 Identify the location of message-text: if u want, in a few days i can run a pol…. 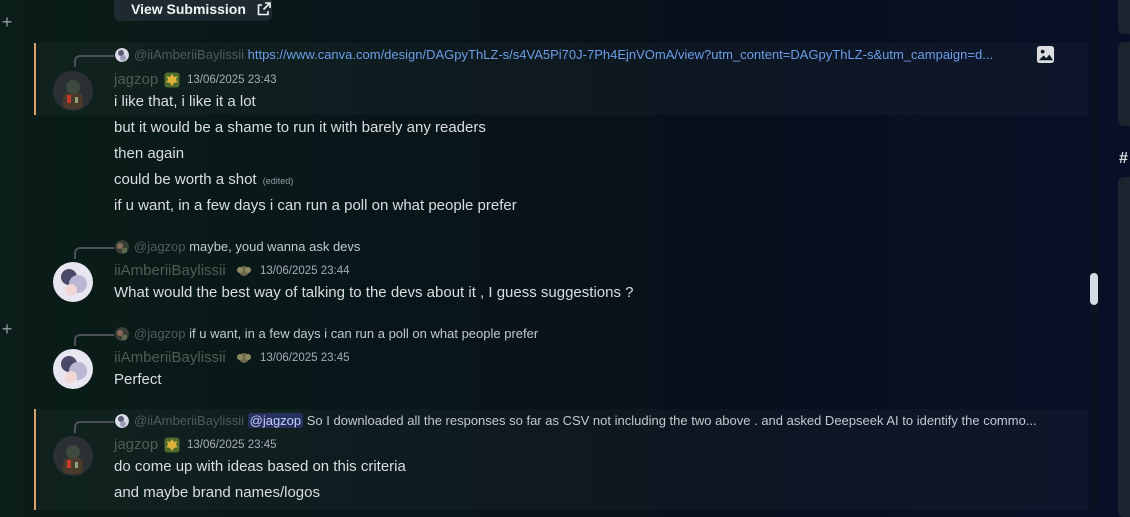
(315, 205).